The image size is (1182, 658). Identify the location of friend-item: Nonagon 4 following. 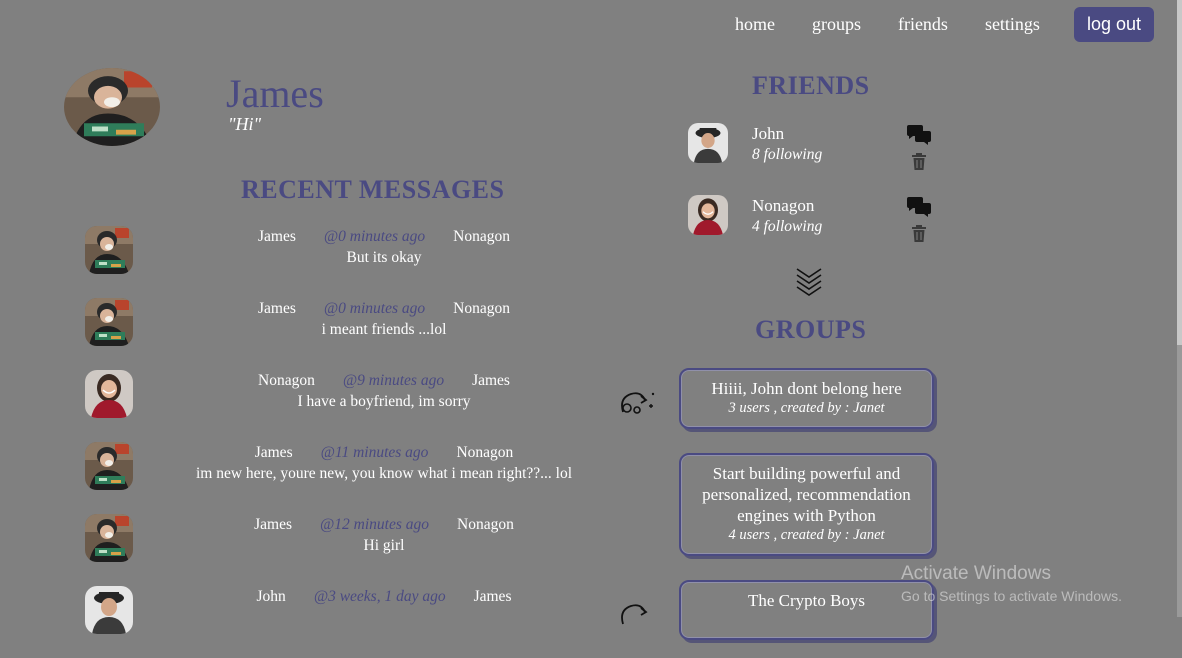
(818, 220).